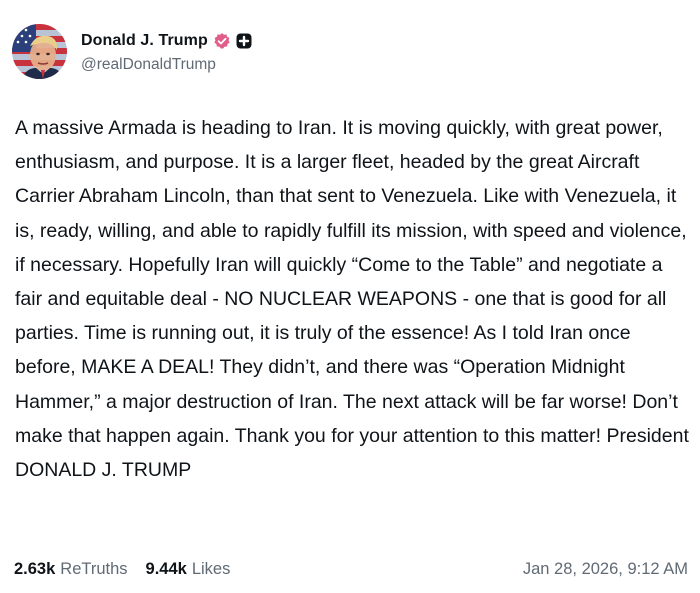 This screenshot has height=593, width=700. I want to click on post-timestamp: Jan 28, 2026, 9:12 AM, so click(605, 569).